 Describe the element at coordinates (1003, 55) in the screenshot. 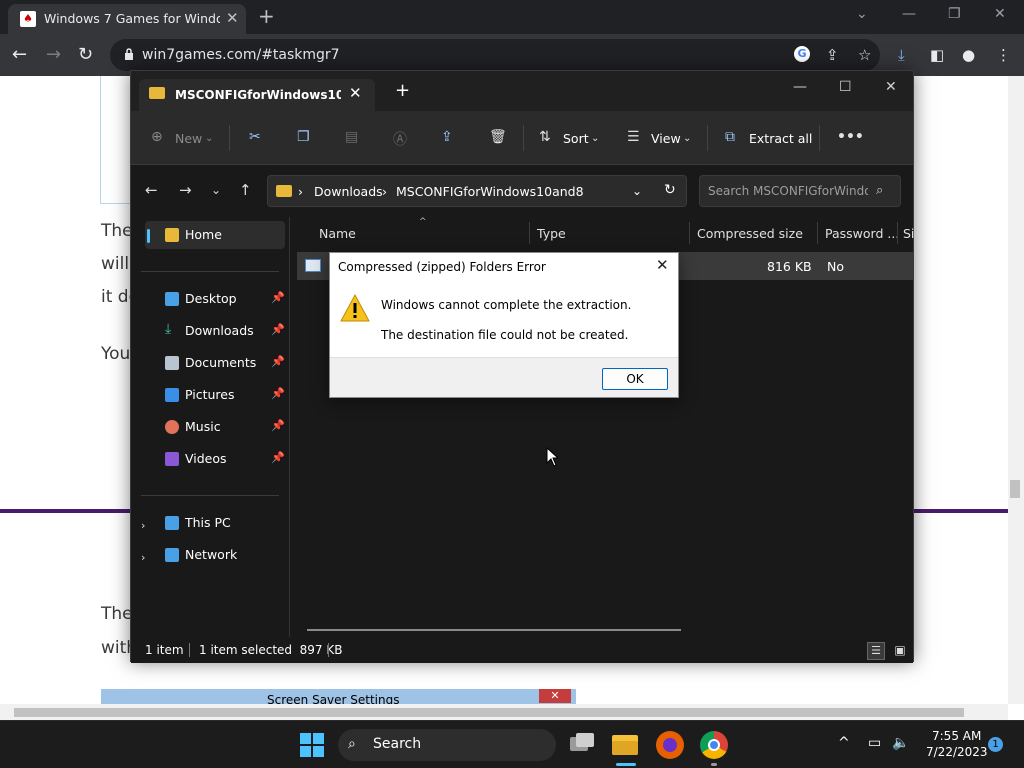

I see `menu-kebab-icon: ⋮` at that location.